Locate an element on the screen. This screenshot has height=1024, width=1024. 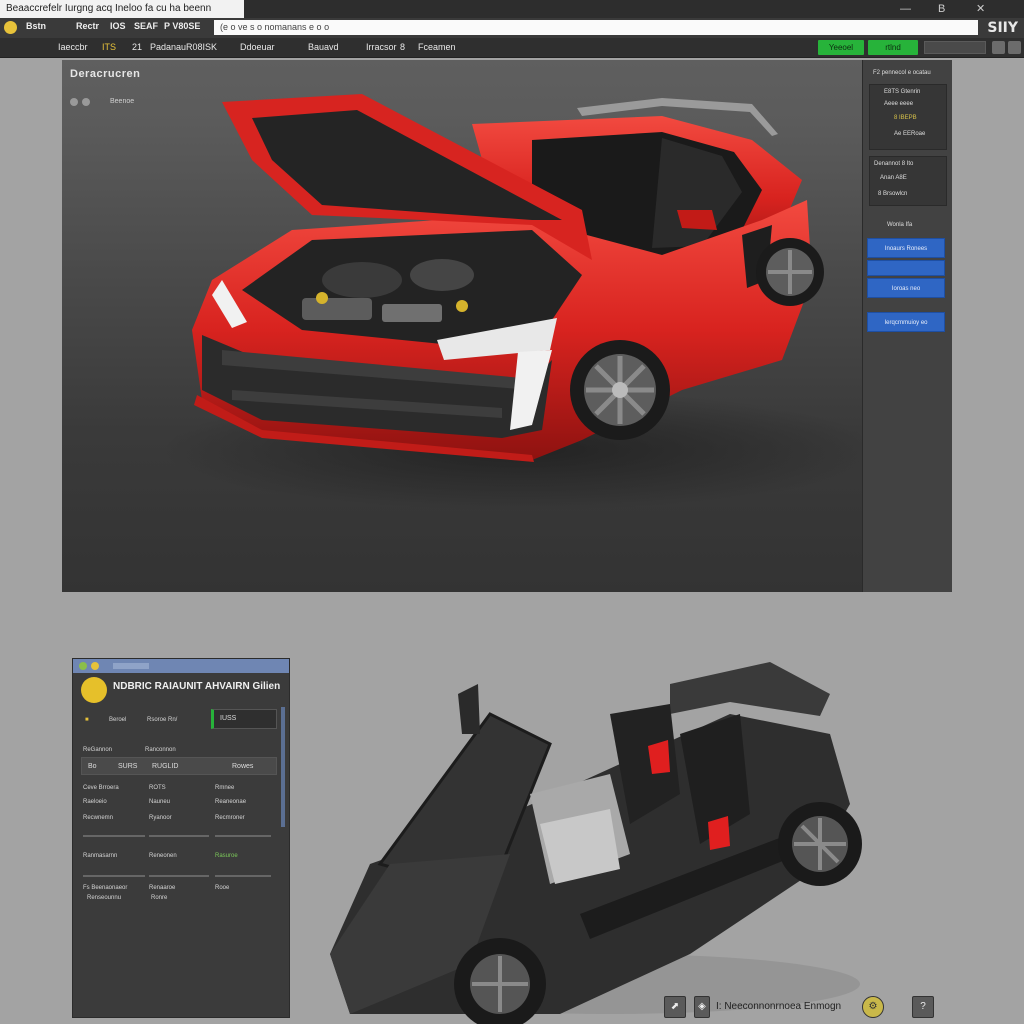
toolbar-item-3: SEAF is located at coordinates (146, 26).